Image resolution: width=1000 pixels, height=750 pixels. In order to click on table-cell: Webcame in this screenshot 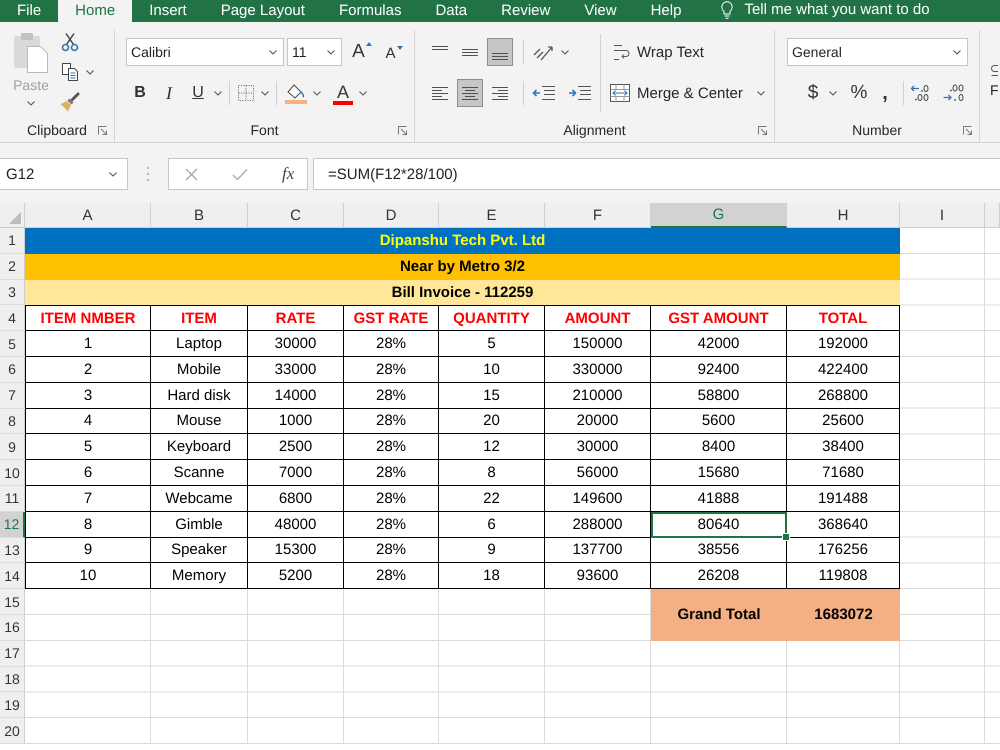, I will do `click(199, 499)`.